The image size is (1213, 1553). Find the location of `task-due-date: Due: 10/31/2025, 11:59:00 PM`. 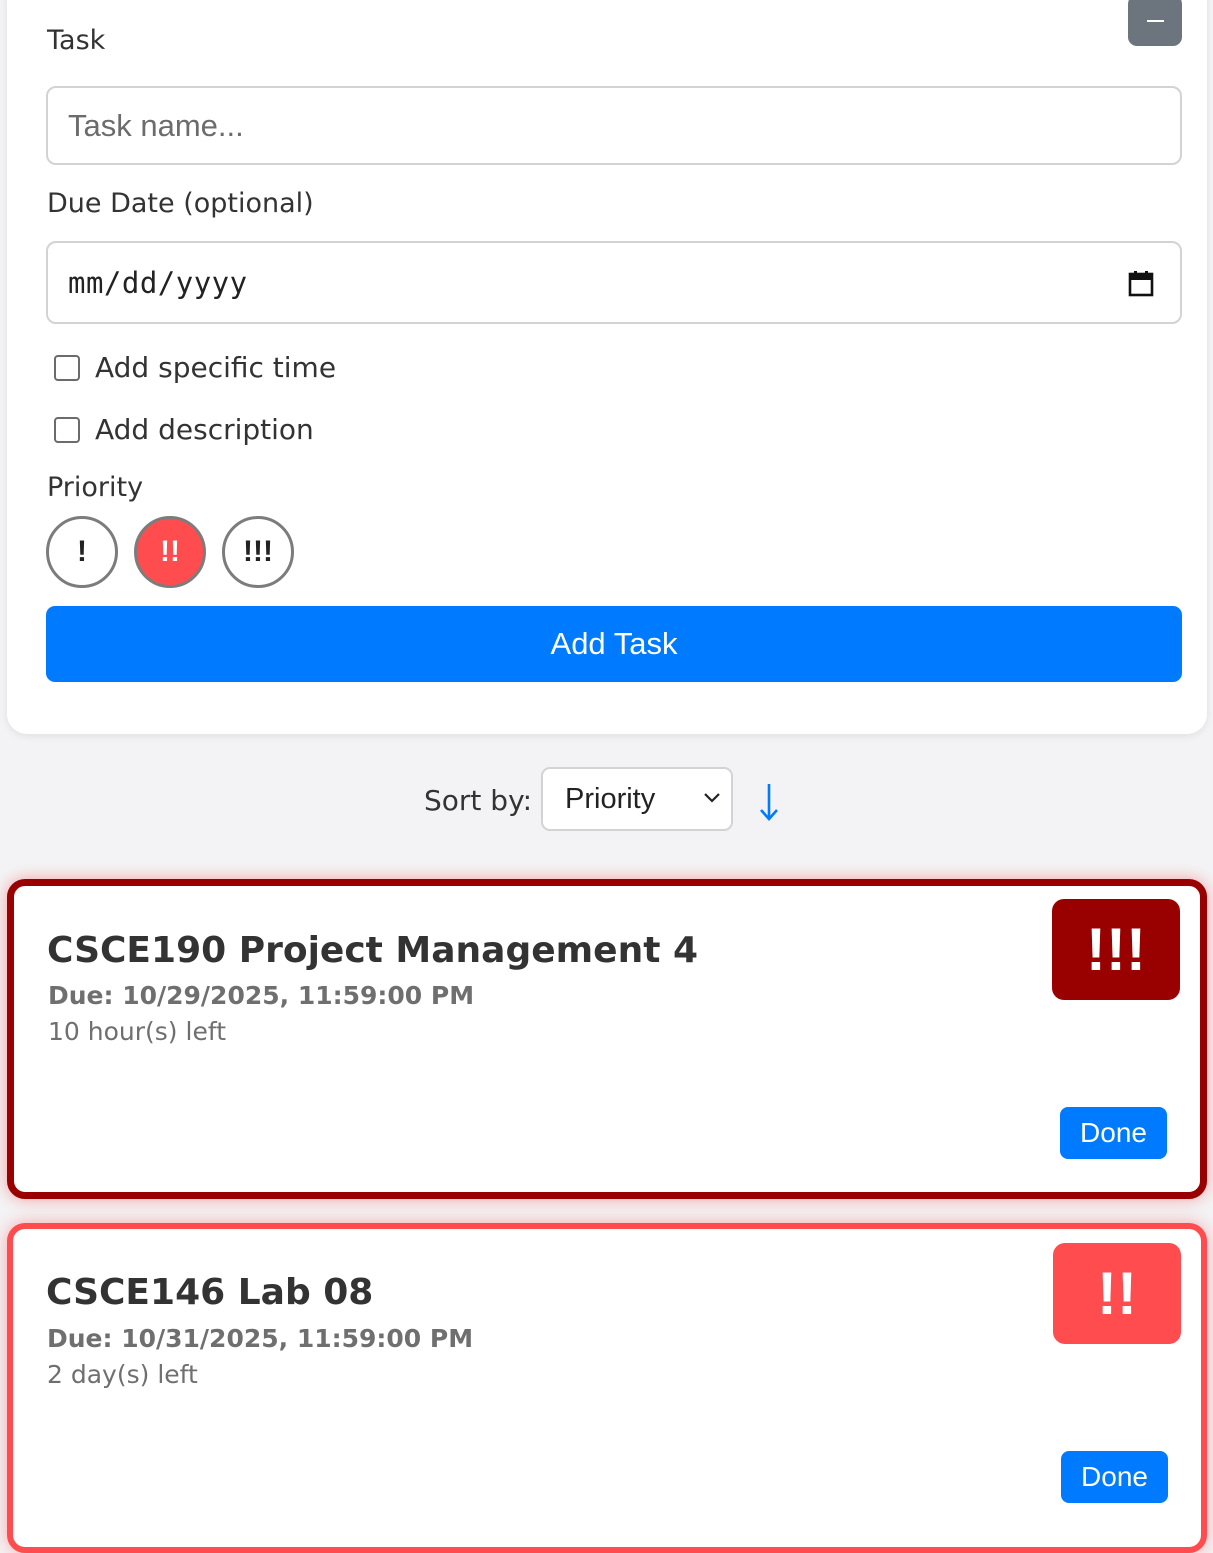

task-due-date: Due: 10/31/2025, 11:59:00 PM is located at coordinates (260, 1338).